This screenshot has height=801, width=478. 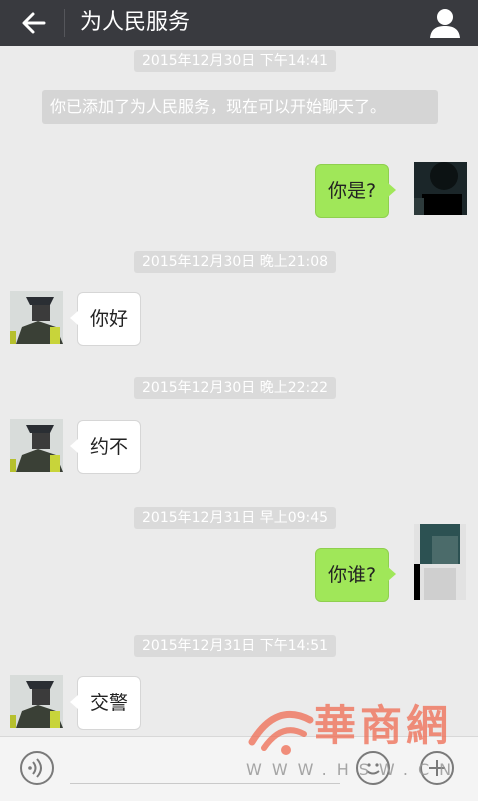 What do you see at coordinates (235, 262) in the screenshot?
I see `timestamp: 2015年12月30日 晚上21:08` at bounding box center [235, 262].